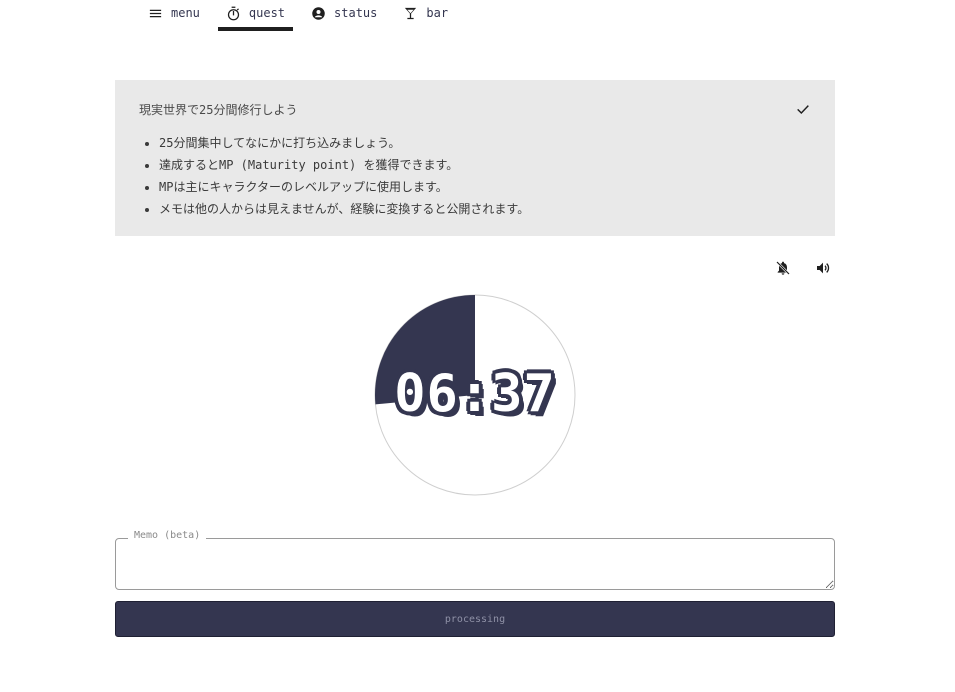  I want to click on processing-button: processing, so click(475, 619).